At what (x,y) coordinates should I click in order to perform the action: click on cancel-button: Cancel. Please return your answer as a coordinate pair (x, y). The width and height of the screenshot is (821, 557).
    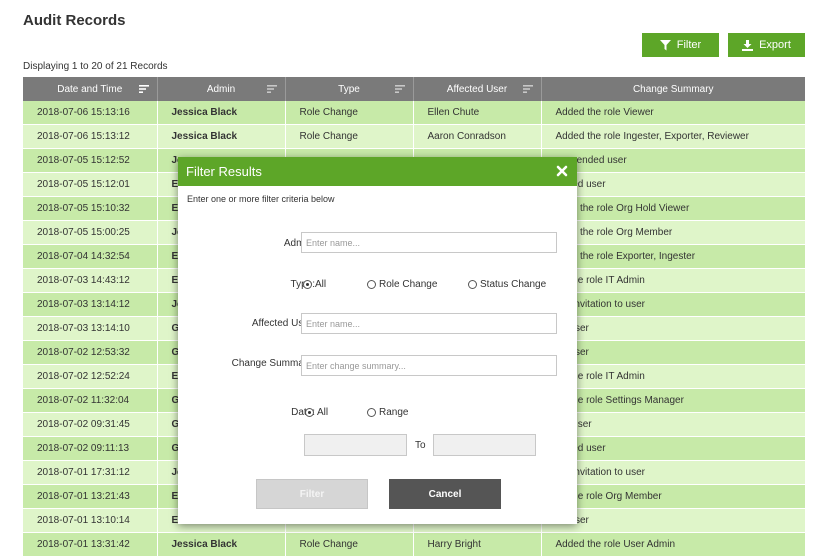
    Looking at the image, I should click on (445, 494).